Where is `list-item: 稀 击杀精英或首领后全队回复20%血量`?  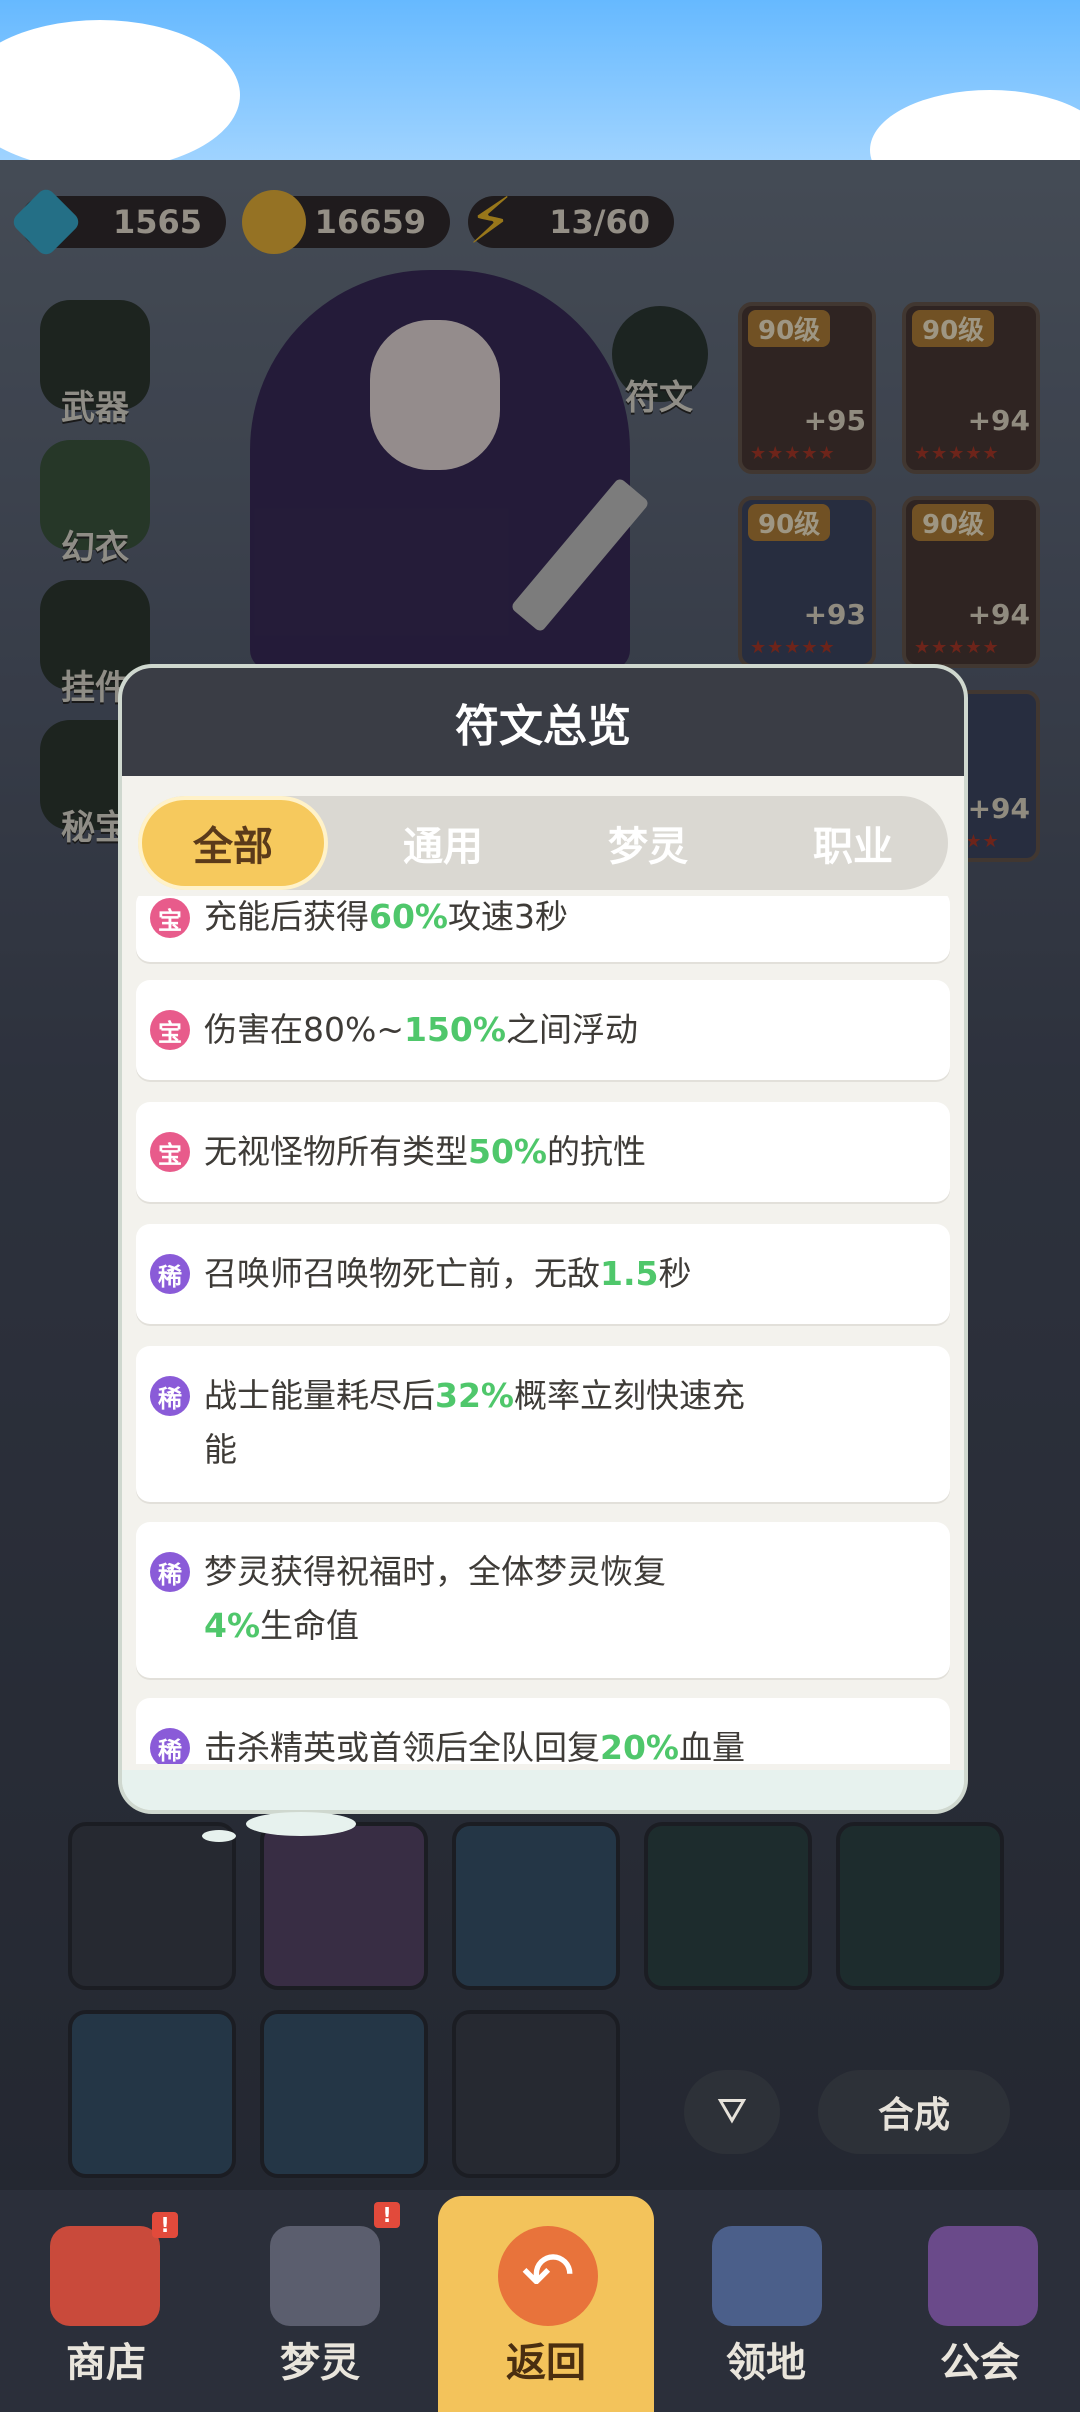
list-item: 稀 击杀精英或首领后全队回复20%血量 is located at coordinates (543, 1731).